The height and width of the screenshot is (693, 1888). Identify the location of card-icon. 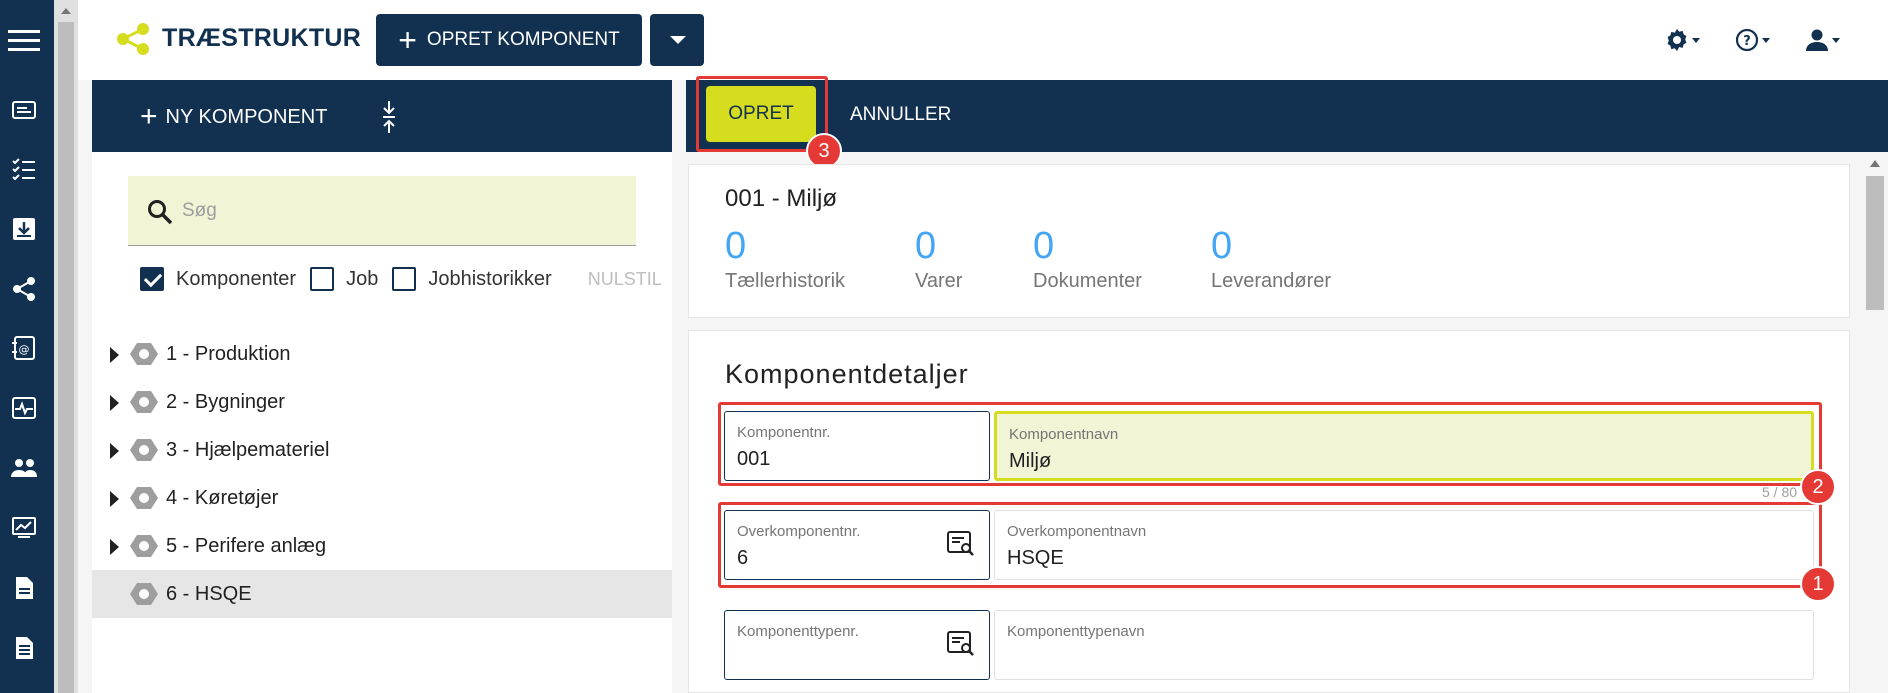
(24, 110).